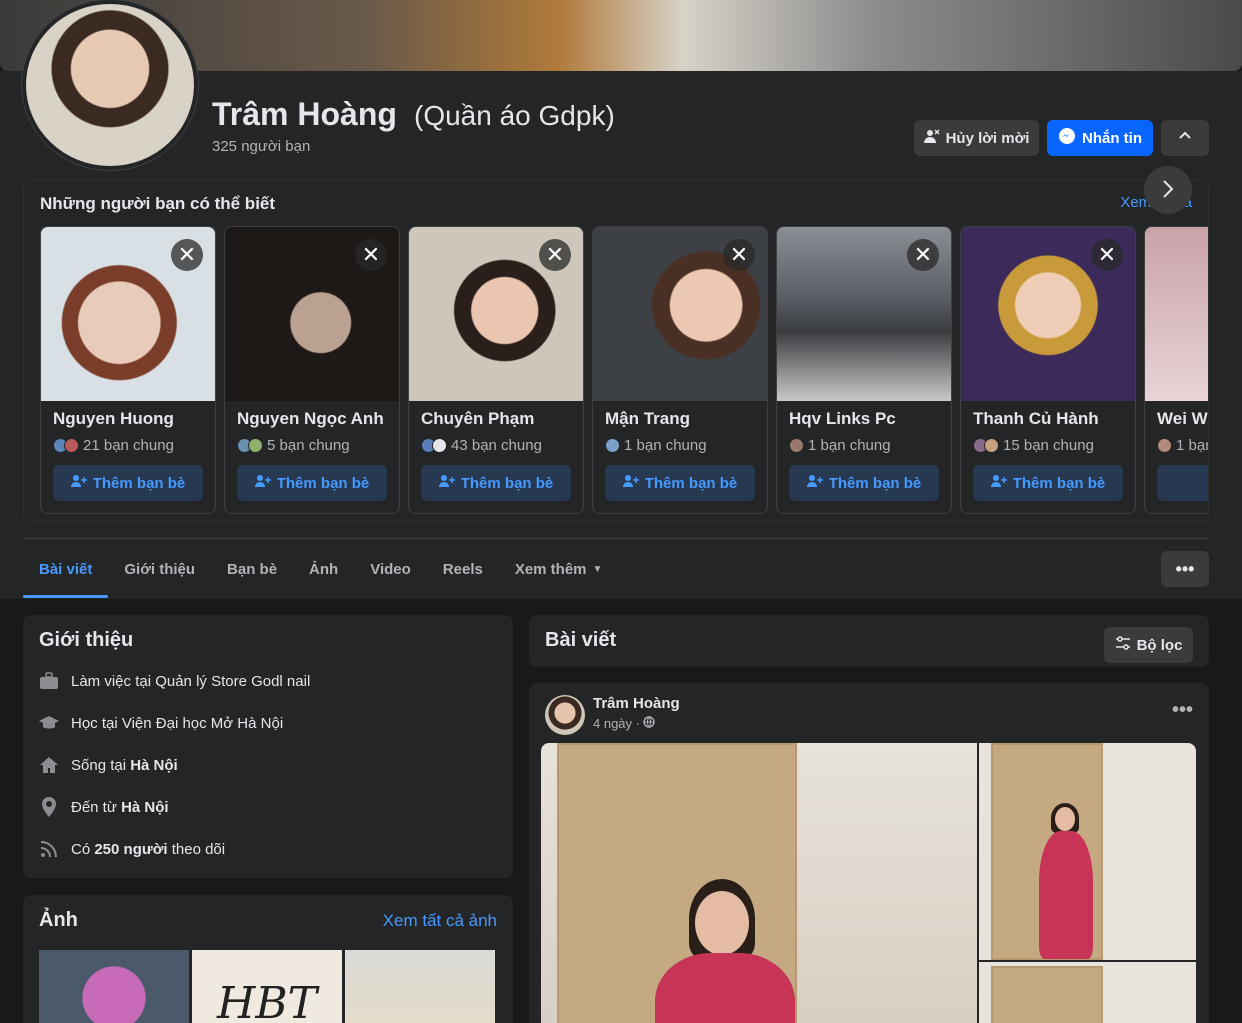 This screenshot has width=1242, height=1023. Describe the element at coordinates (463, 569) in the screenshot. I see `tab-reels: Reels` at that location.